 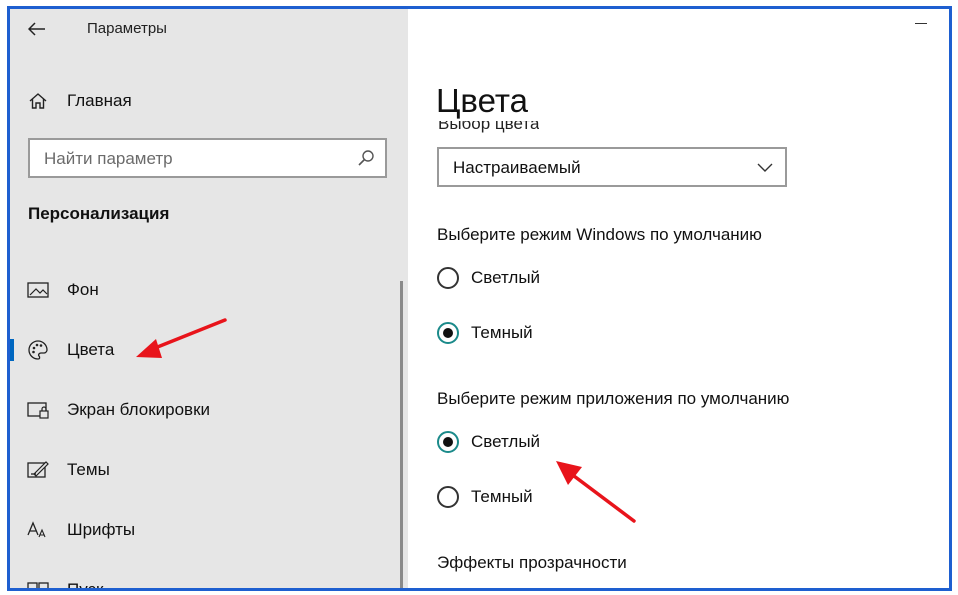 I want to click on sidebar-item-start: Пуск, so click(x=209, y=579).